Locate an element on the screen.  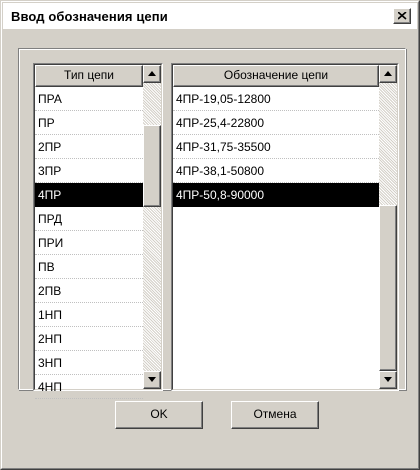
chain-type-list-item: 3ПР is located at coordinates (89, 171).